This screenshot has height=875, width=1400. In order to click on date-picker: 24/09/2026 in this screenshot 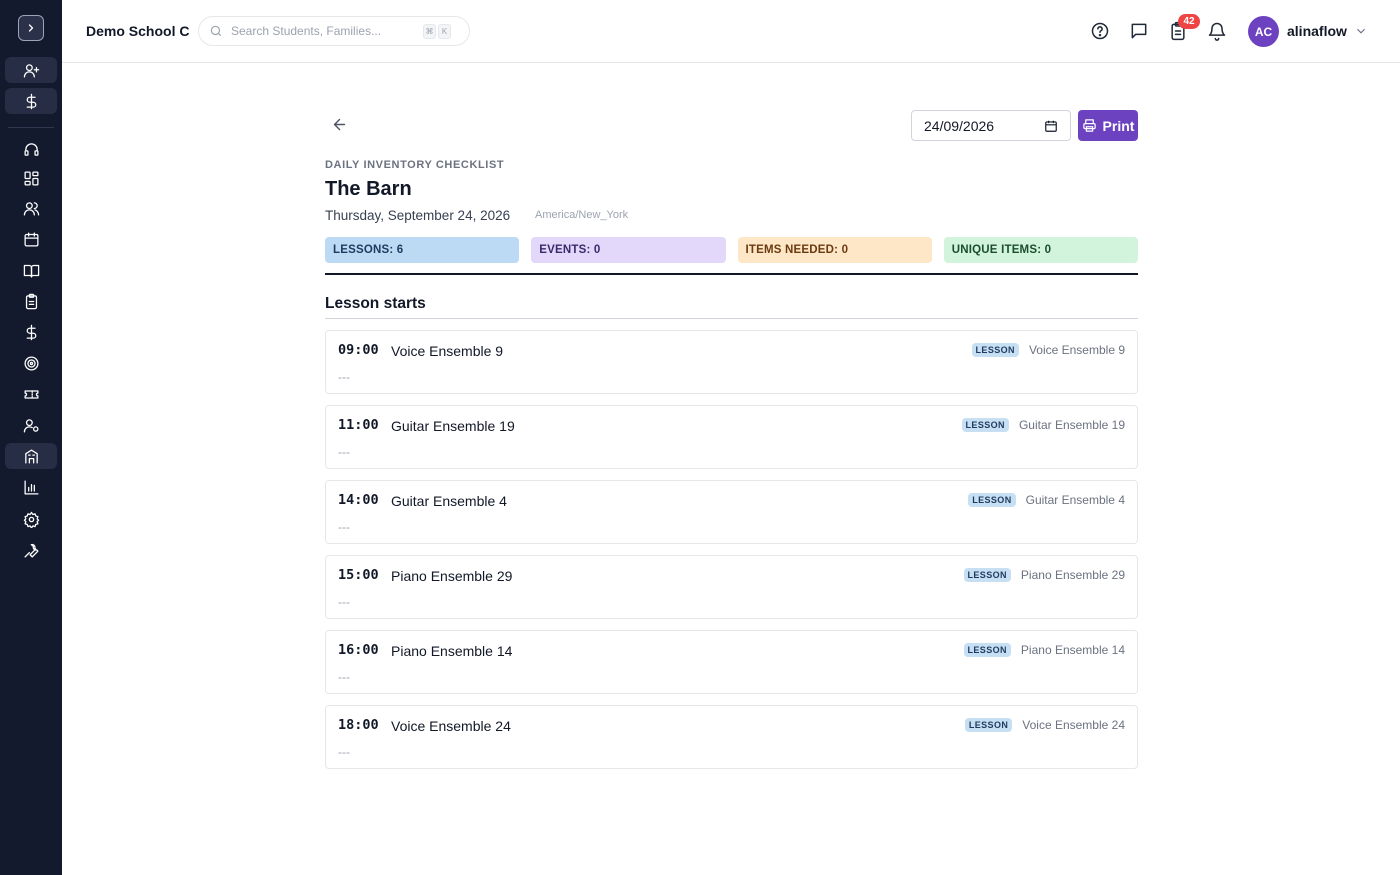, I will do `click(991, 125)`.